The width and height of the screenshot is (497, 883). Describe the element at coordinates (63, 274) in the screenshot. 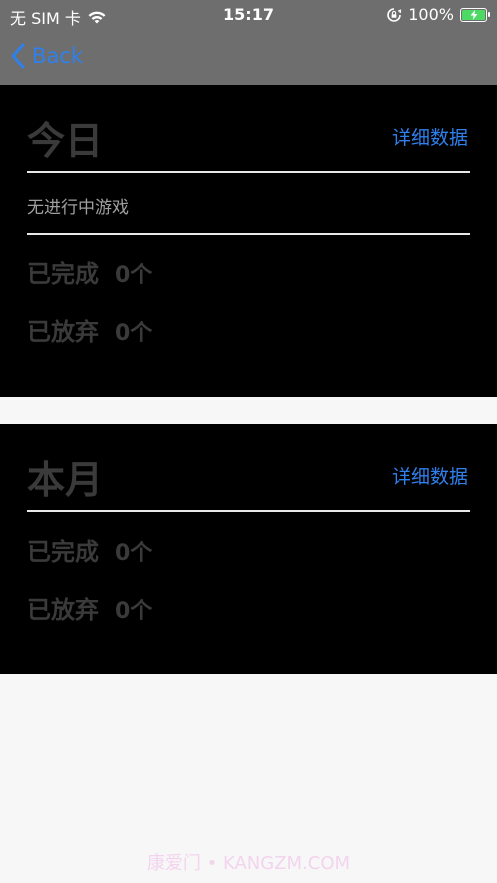

I see `today-completed-label: 已完成` at that location.